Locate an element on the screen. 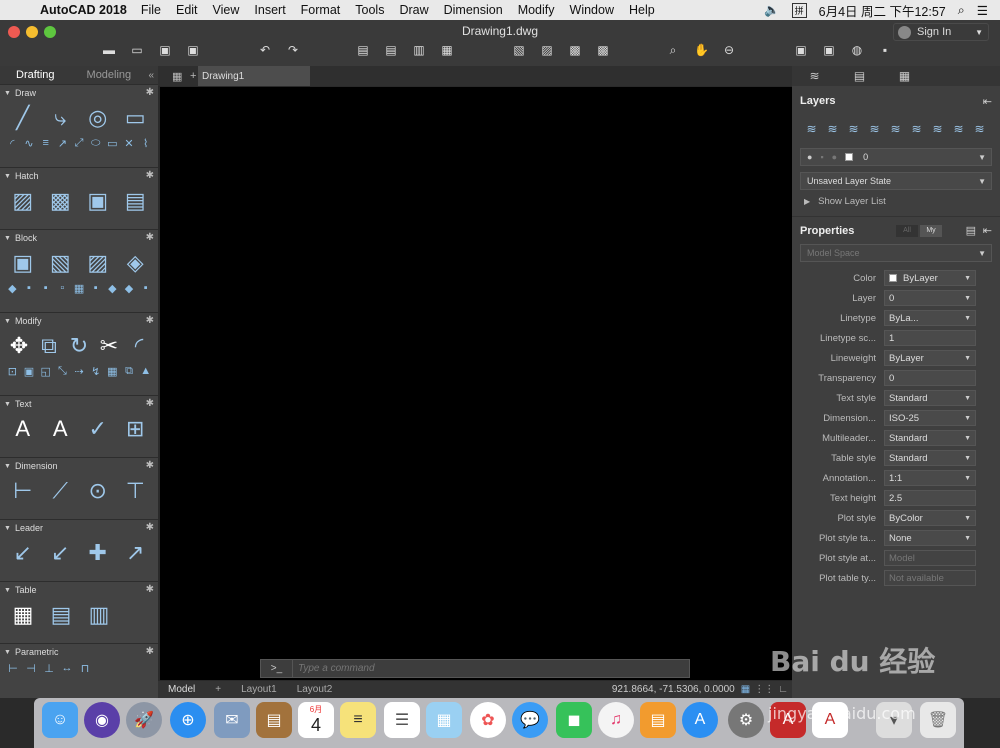 The height and width of the screenshot is (748, 1000). quick-select-icon: ▤ is located at coordinates (971, 230).